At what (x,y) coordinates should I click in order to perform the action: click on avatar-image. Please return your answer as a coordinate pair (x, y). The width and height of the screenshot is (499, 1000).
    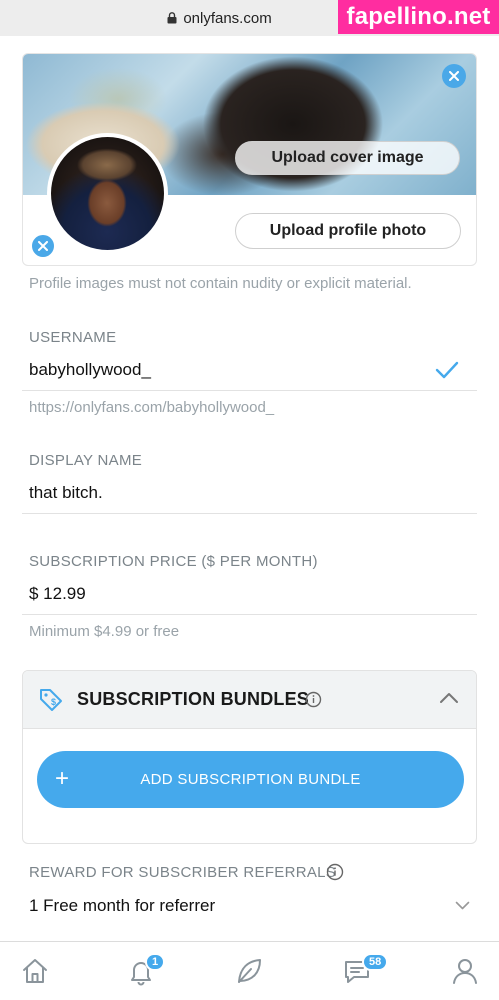
    Looking at the image, I should click on (107, 193).